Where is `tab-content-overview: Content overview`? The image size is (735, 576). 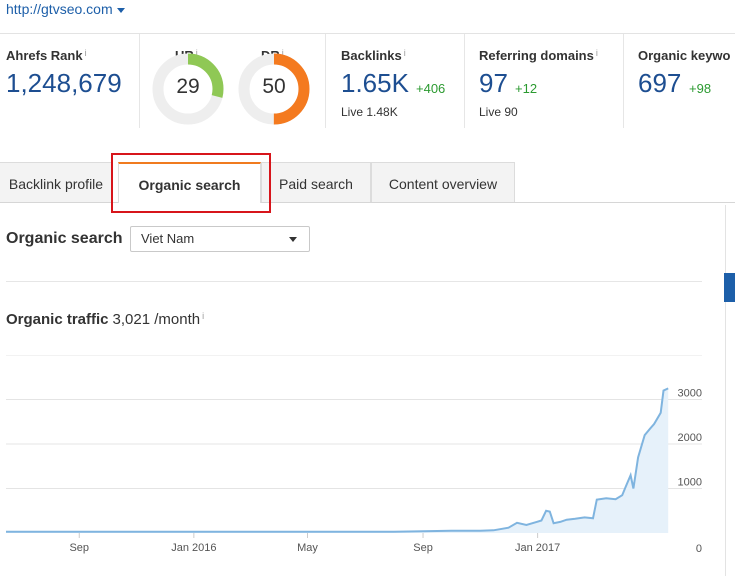 tab-content-overview: Content overview is located at coordinates (443, 182).